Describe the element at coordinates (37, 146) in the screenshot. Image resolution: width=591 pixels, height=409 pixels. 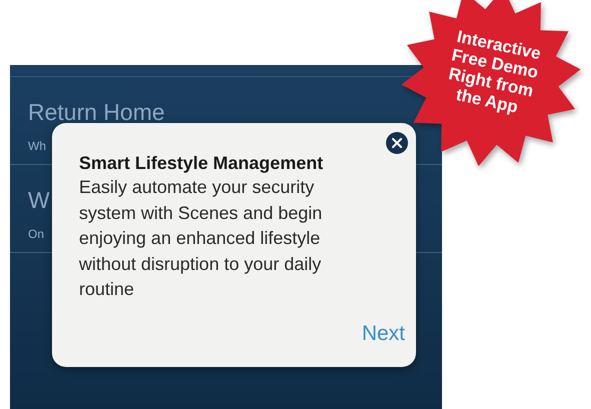
I see `scene-subtitle: Wh` at that location.